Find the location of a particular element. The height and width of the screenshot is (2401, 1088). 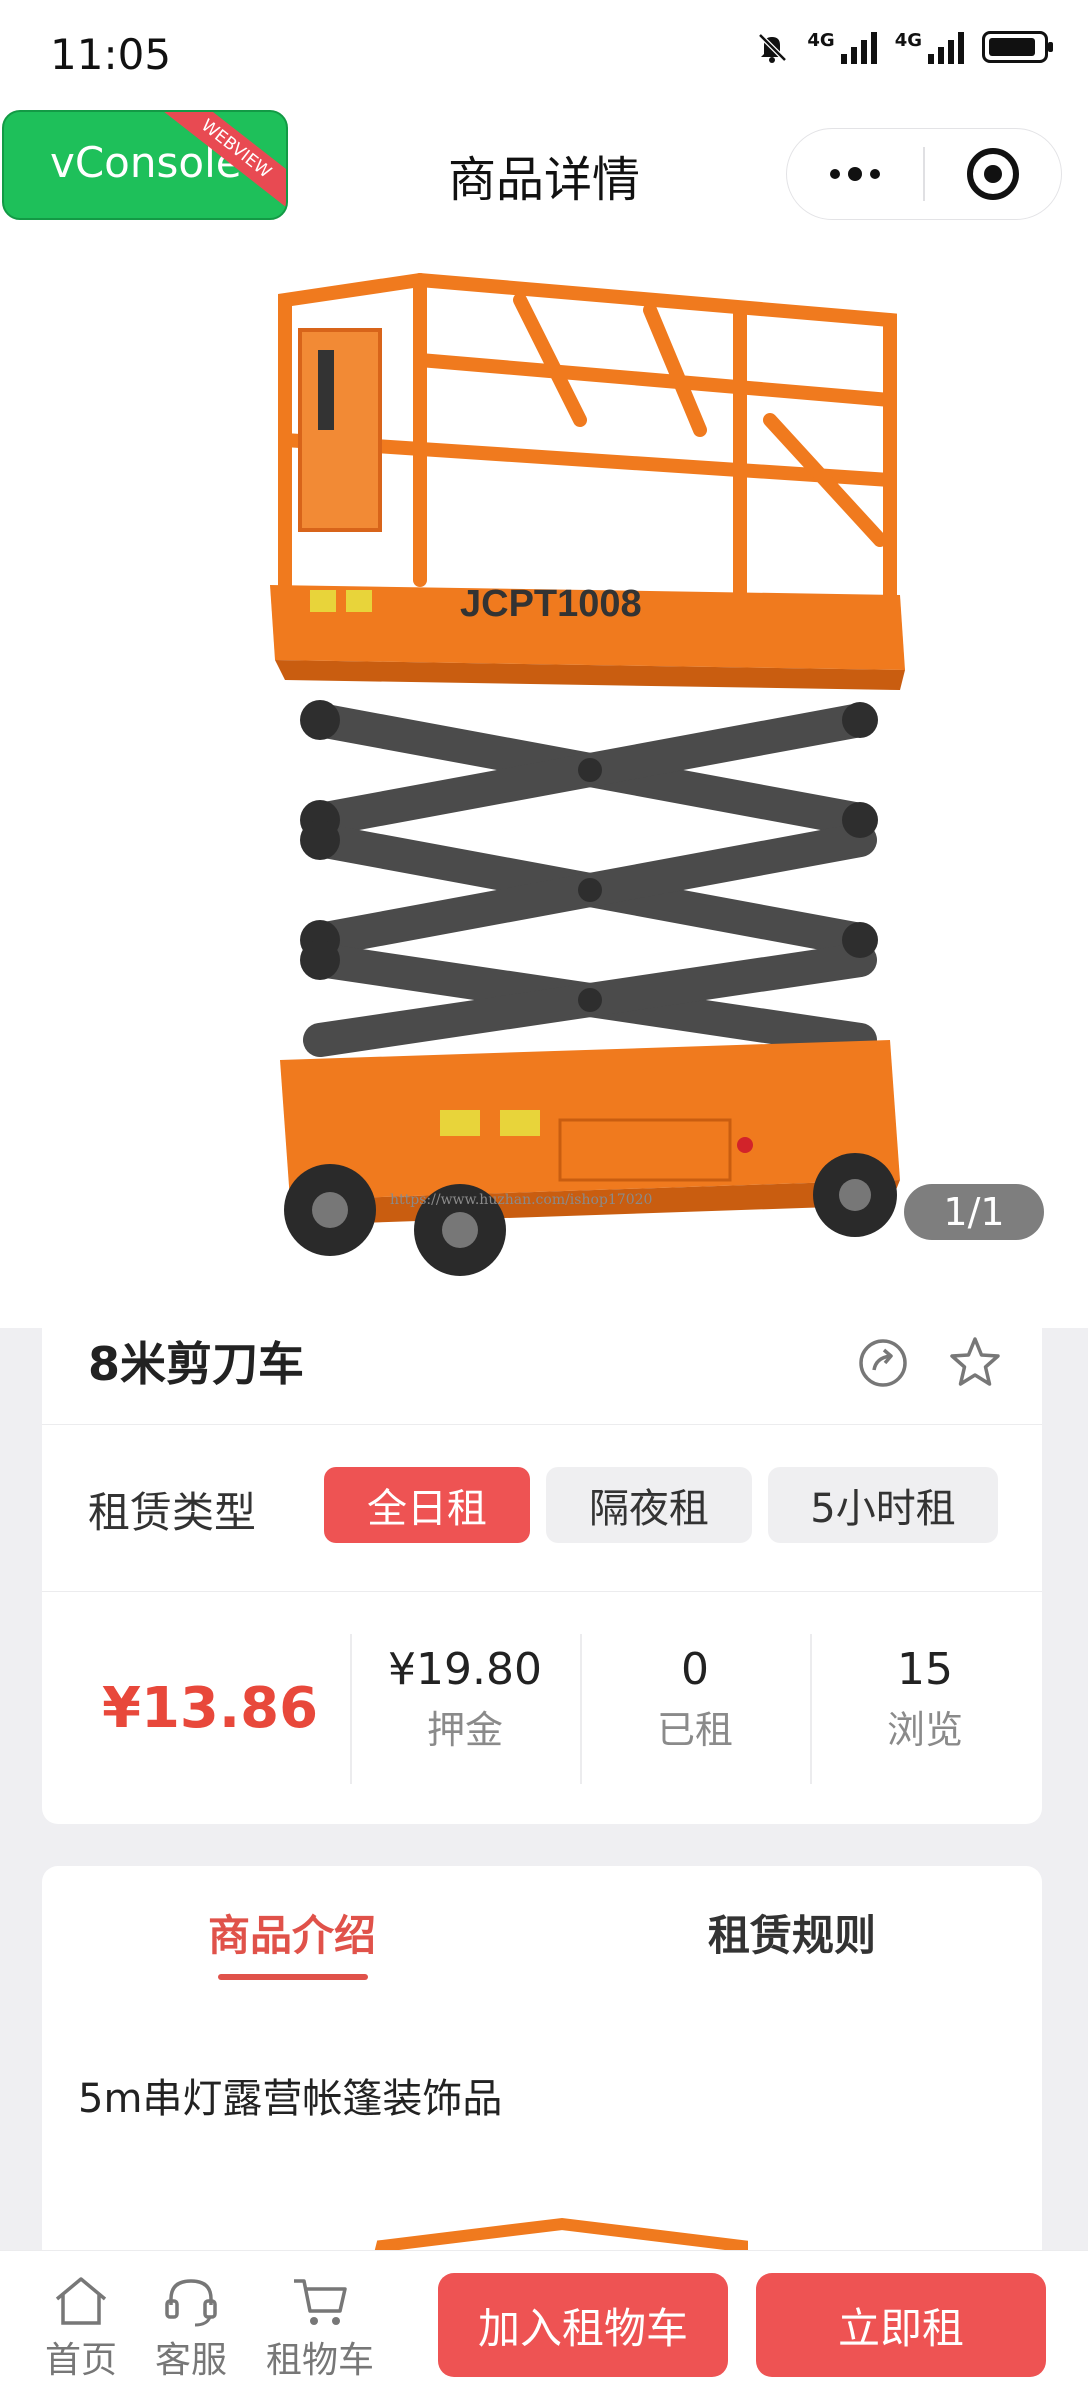

cart-label: 租物车 is located at coordinates (319, 2360).